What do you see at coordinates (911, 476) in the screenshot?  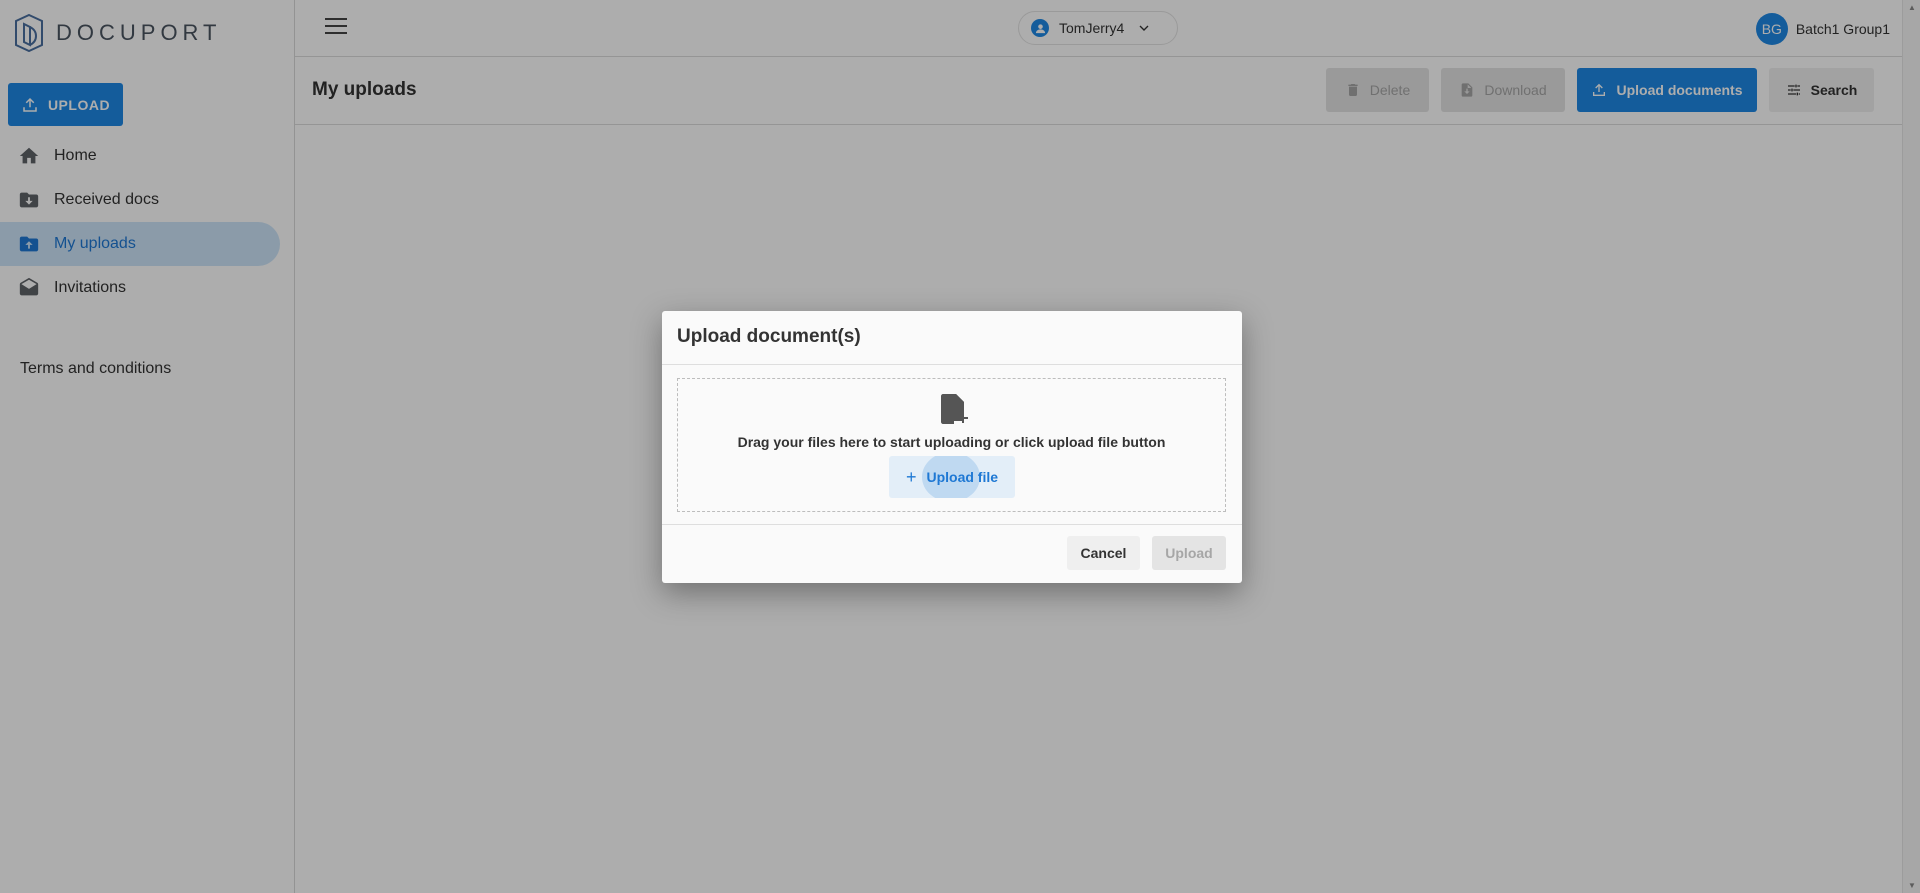 I see `plus-icon: +` at bounding box center [911, 476].